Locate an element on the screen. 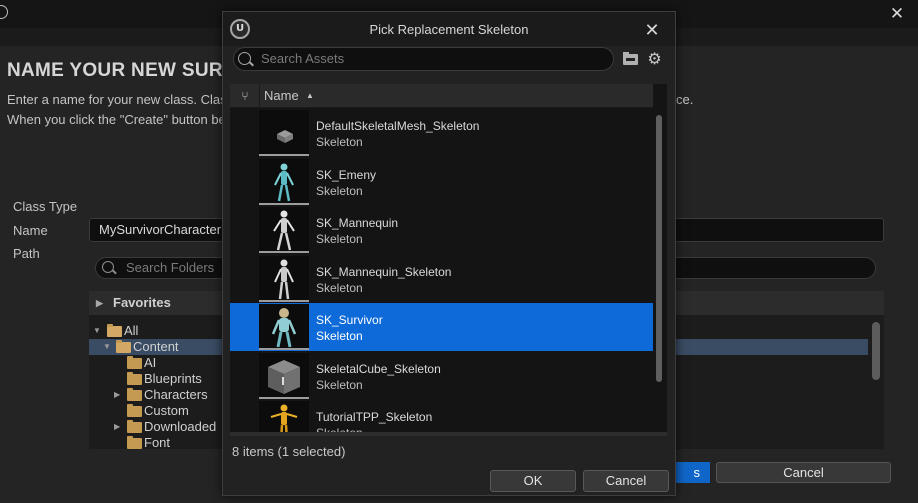  asset-row: TutorialTPP_Skeleton Skeleton is located at coordinates (441, 416).